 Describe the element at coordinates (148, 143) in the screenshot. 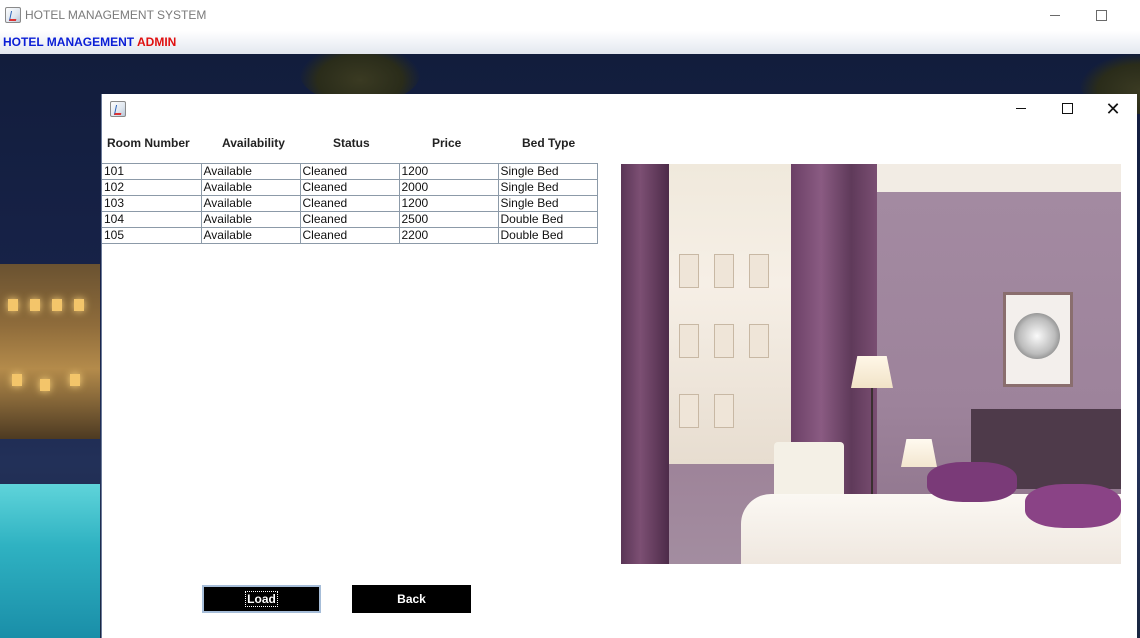

I see `header-room-number: Room Number` at that location.